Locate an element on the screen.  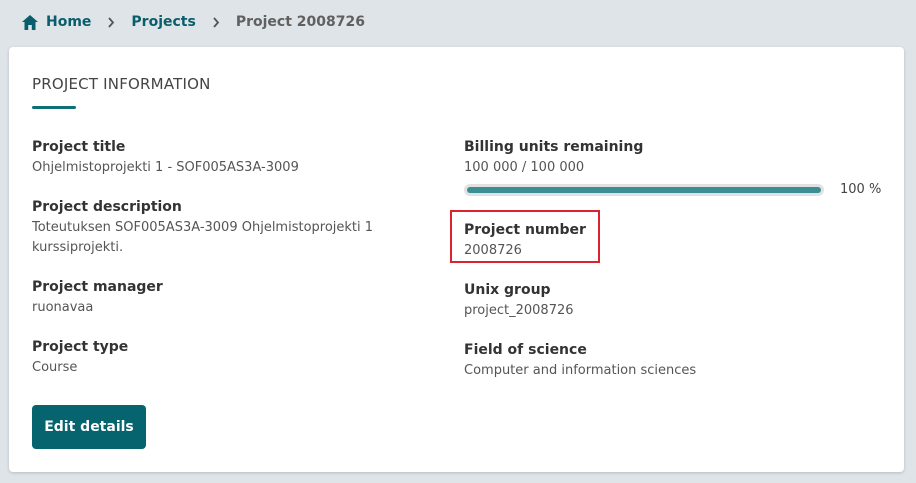
field-label: Project manager is located at coordinates (97, 287).